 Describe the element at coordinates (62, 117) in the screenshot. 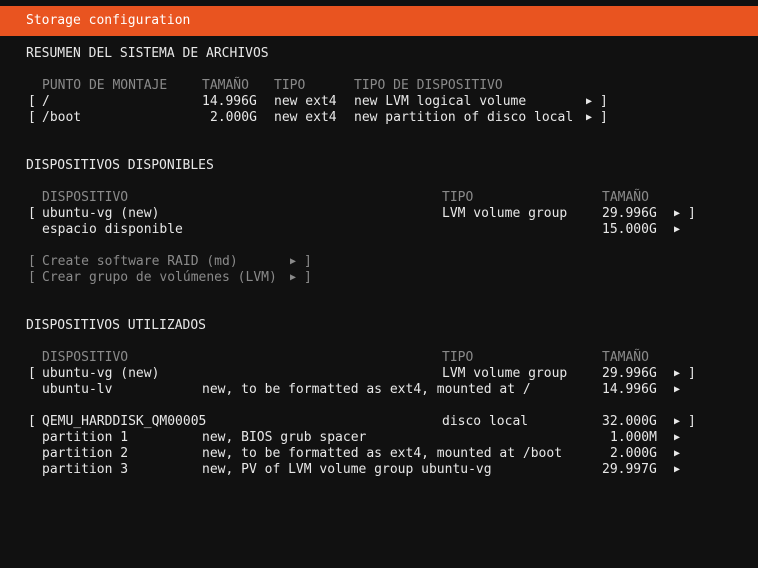

I see `mount-point: /boot` at that location.